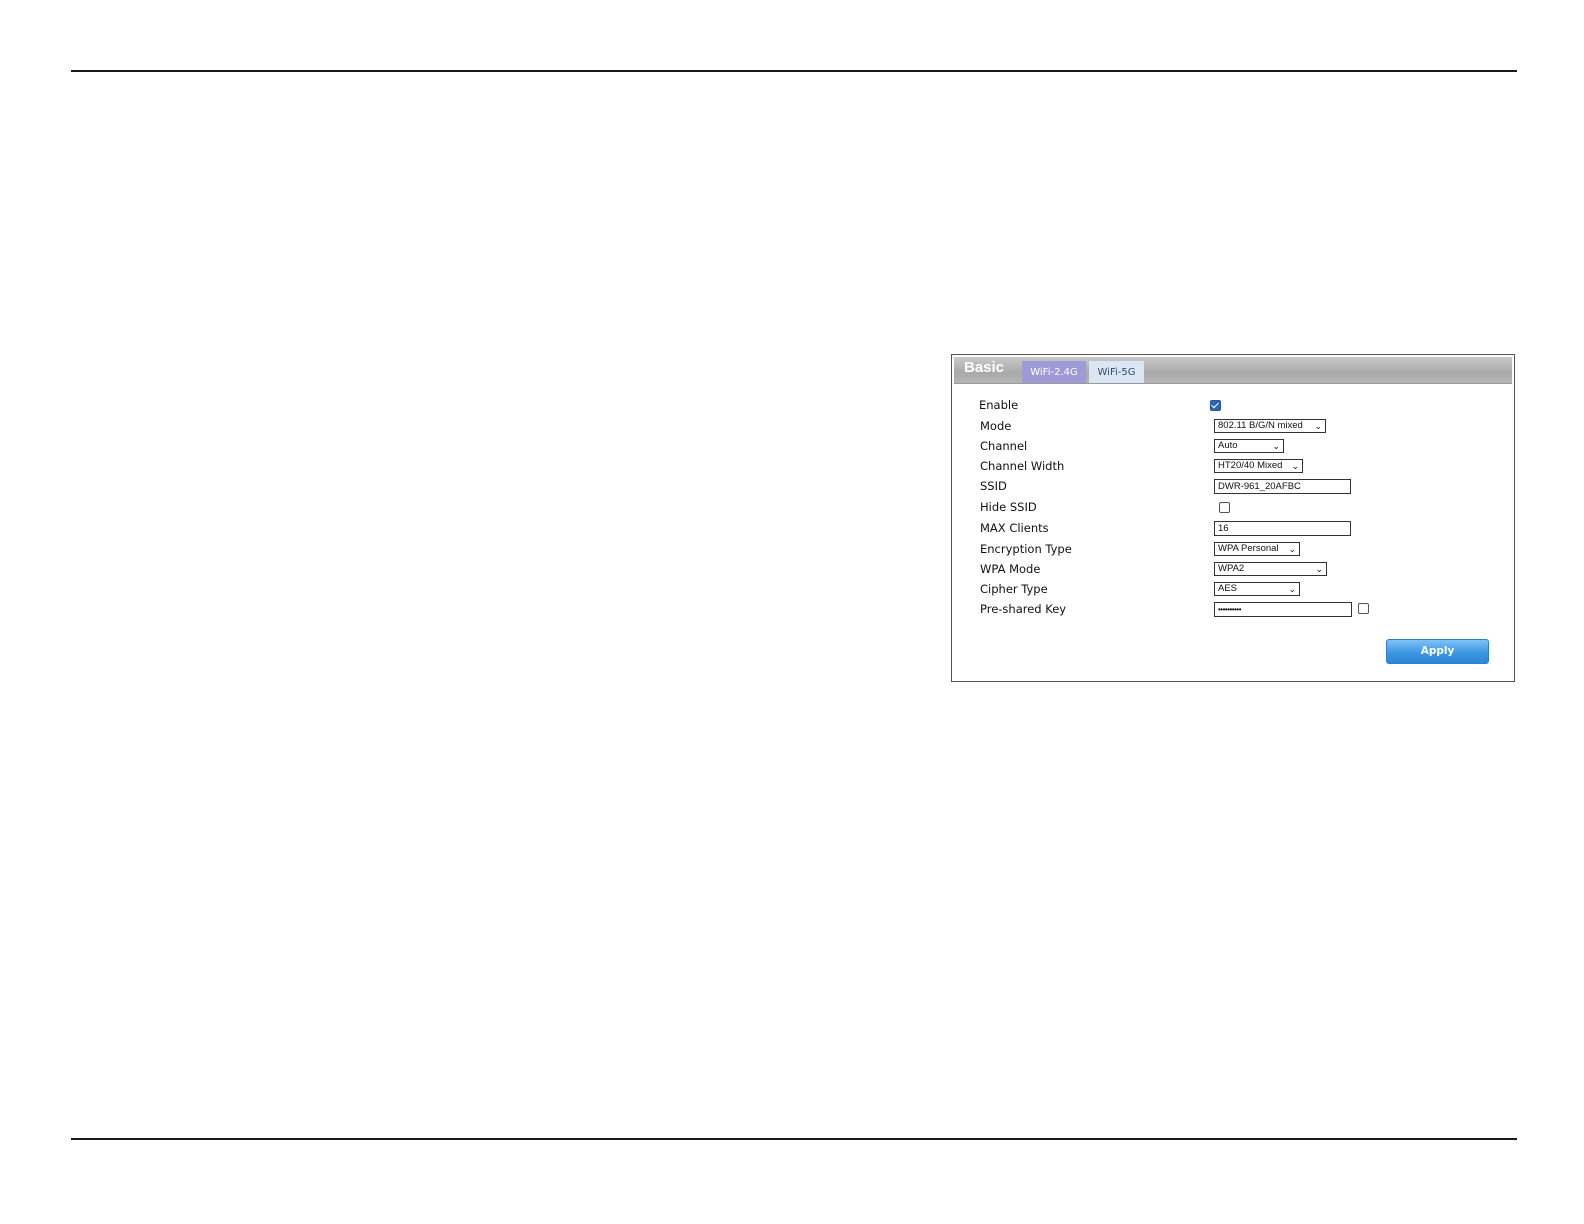  What do you see at coordinates (993, 486) in the screenshot?
I see `ssid-label: SSID` at bounding box center [993, 486].